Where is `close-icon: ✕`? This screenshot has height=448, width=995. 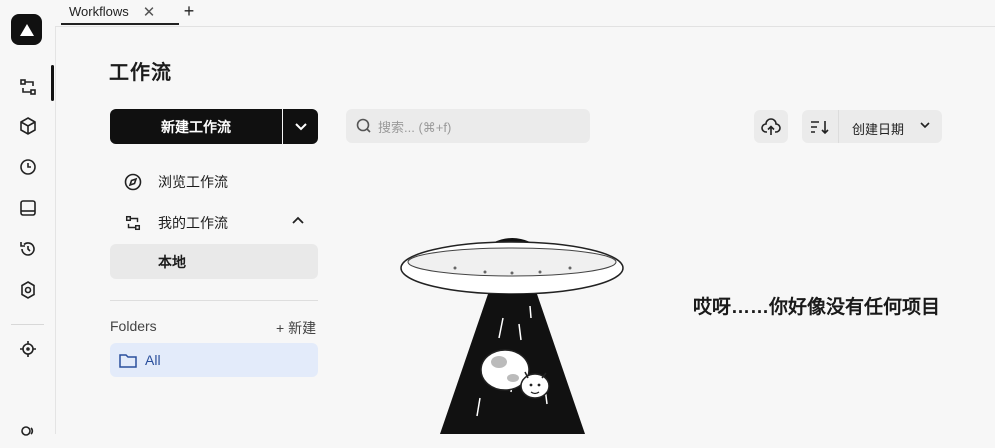 close-icon: ✕ is located at coordinates (149, 12).